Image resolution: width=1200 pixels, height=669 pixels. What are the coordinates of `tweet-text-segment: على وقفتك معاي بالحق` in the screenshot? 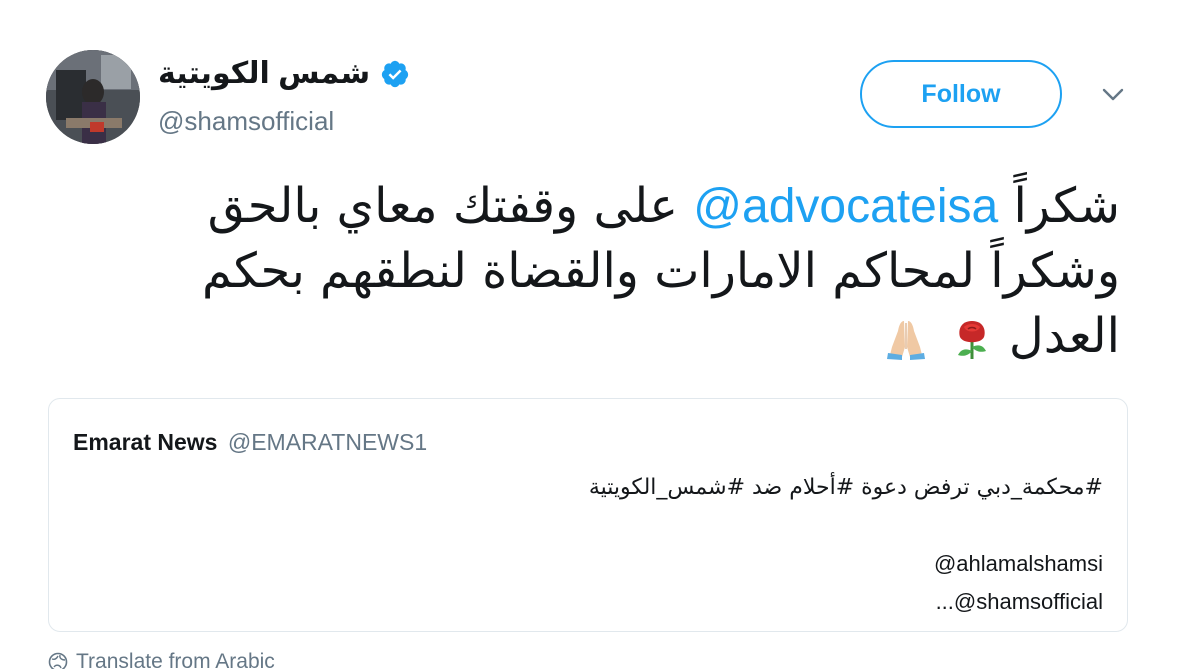 It's located at (443, 206).